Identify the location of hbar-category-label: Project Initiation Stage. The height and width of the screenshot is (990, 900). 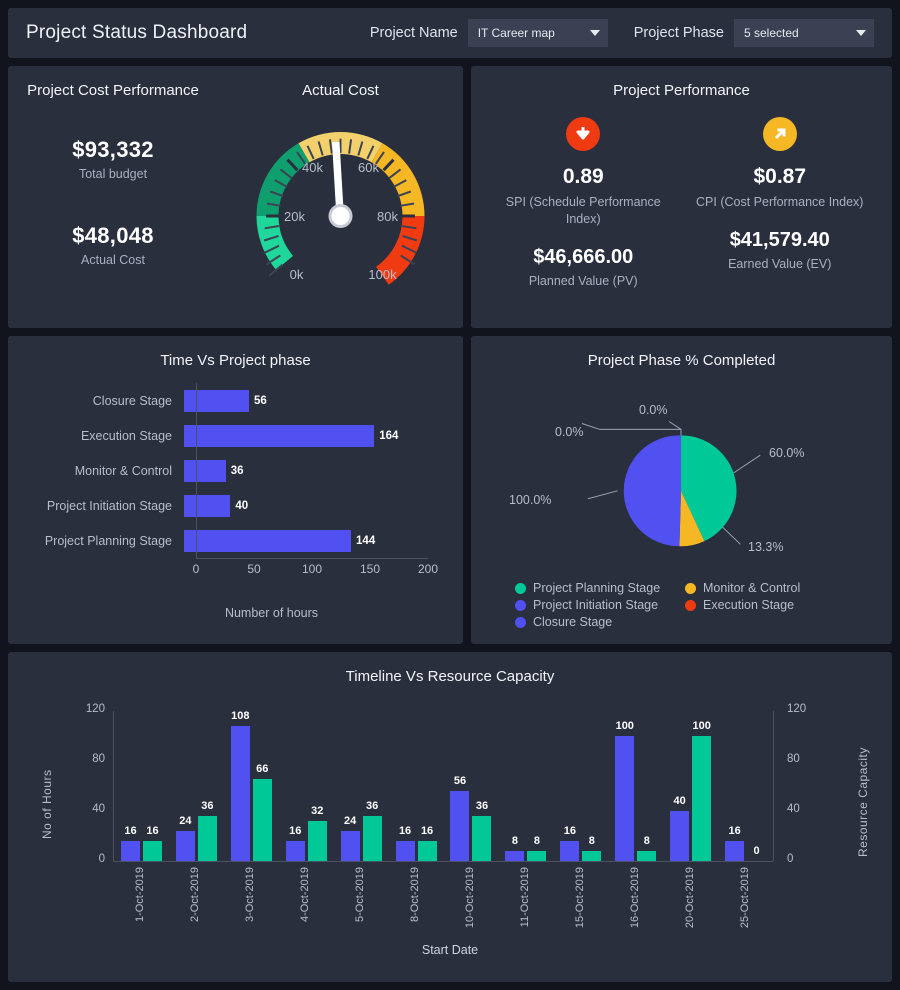
(109, 505).